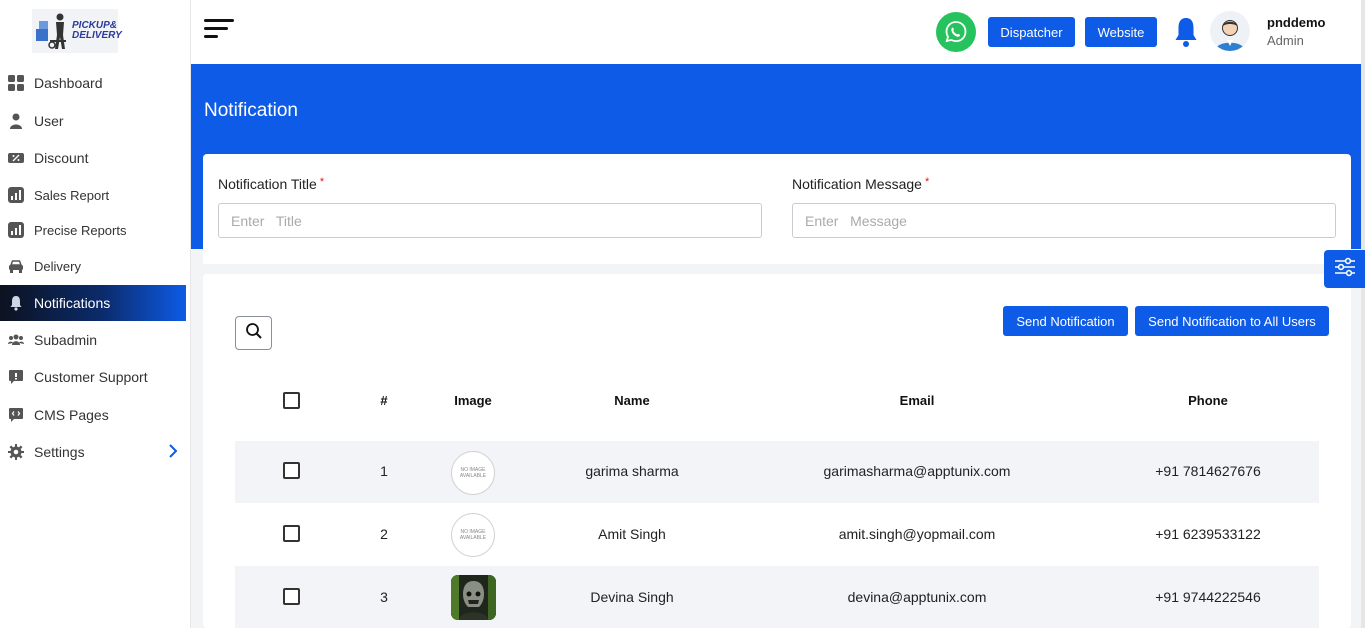 This screenshot has width=1365, height=628. I want to click on row-name: Amit Singh, so click(632, 534).